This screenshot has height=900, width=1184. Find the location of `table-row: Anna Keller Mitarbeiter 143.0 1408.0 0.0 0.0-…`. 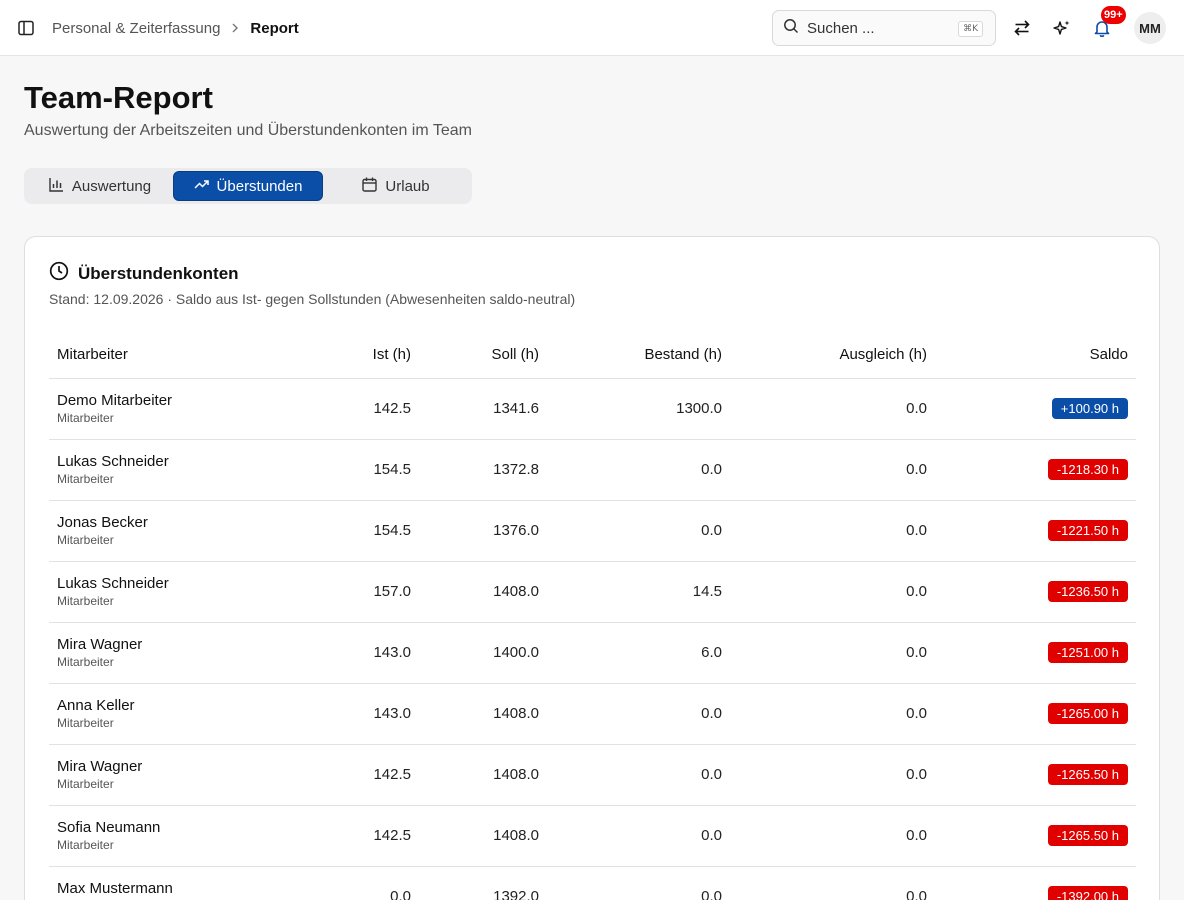

table-row: Anna Keller Mitarbeiter 143.0 1408.0 0.0 0.0-… is located at coordinates (592, 714).